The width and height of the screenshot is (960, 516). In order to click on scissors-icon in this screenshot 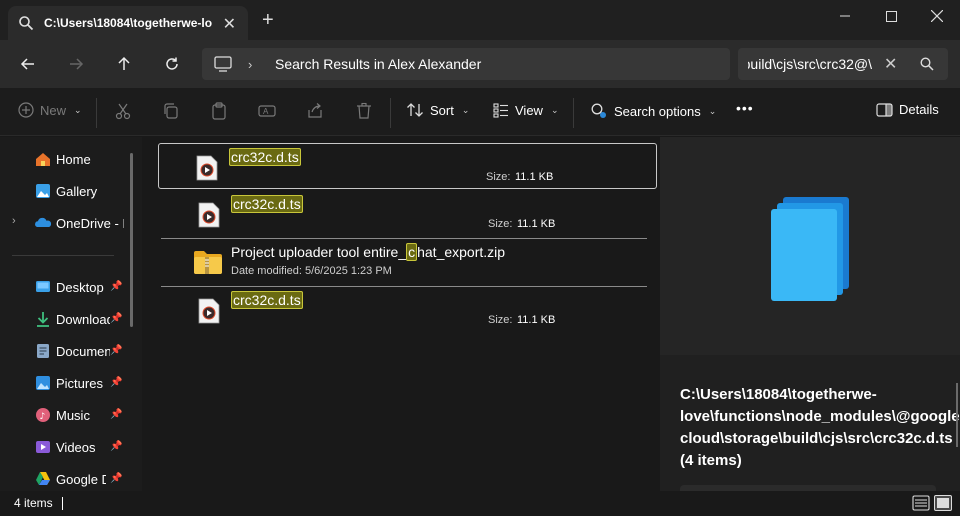, I will do `click(123, 111)`.